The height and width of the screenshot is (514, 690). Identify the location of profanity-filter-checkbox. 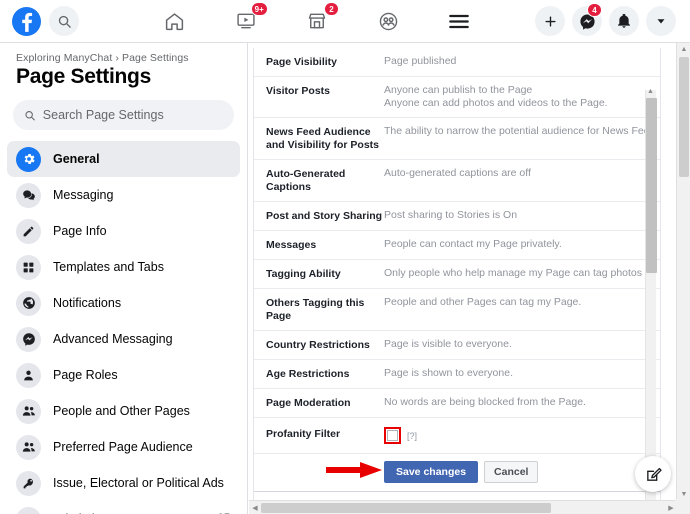
(392, 435).